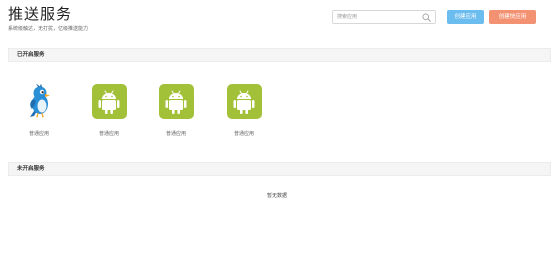  What do you see at coordinates (31, 169) in the screenshot?
I see `disabled-services-title: 未开启服务` at bounding box center [31, 169].